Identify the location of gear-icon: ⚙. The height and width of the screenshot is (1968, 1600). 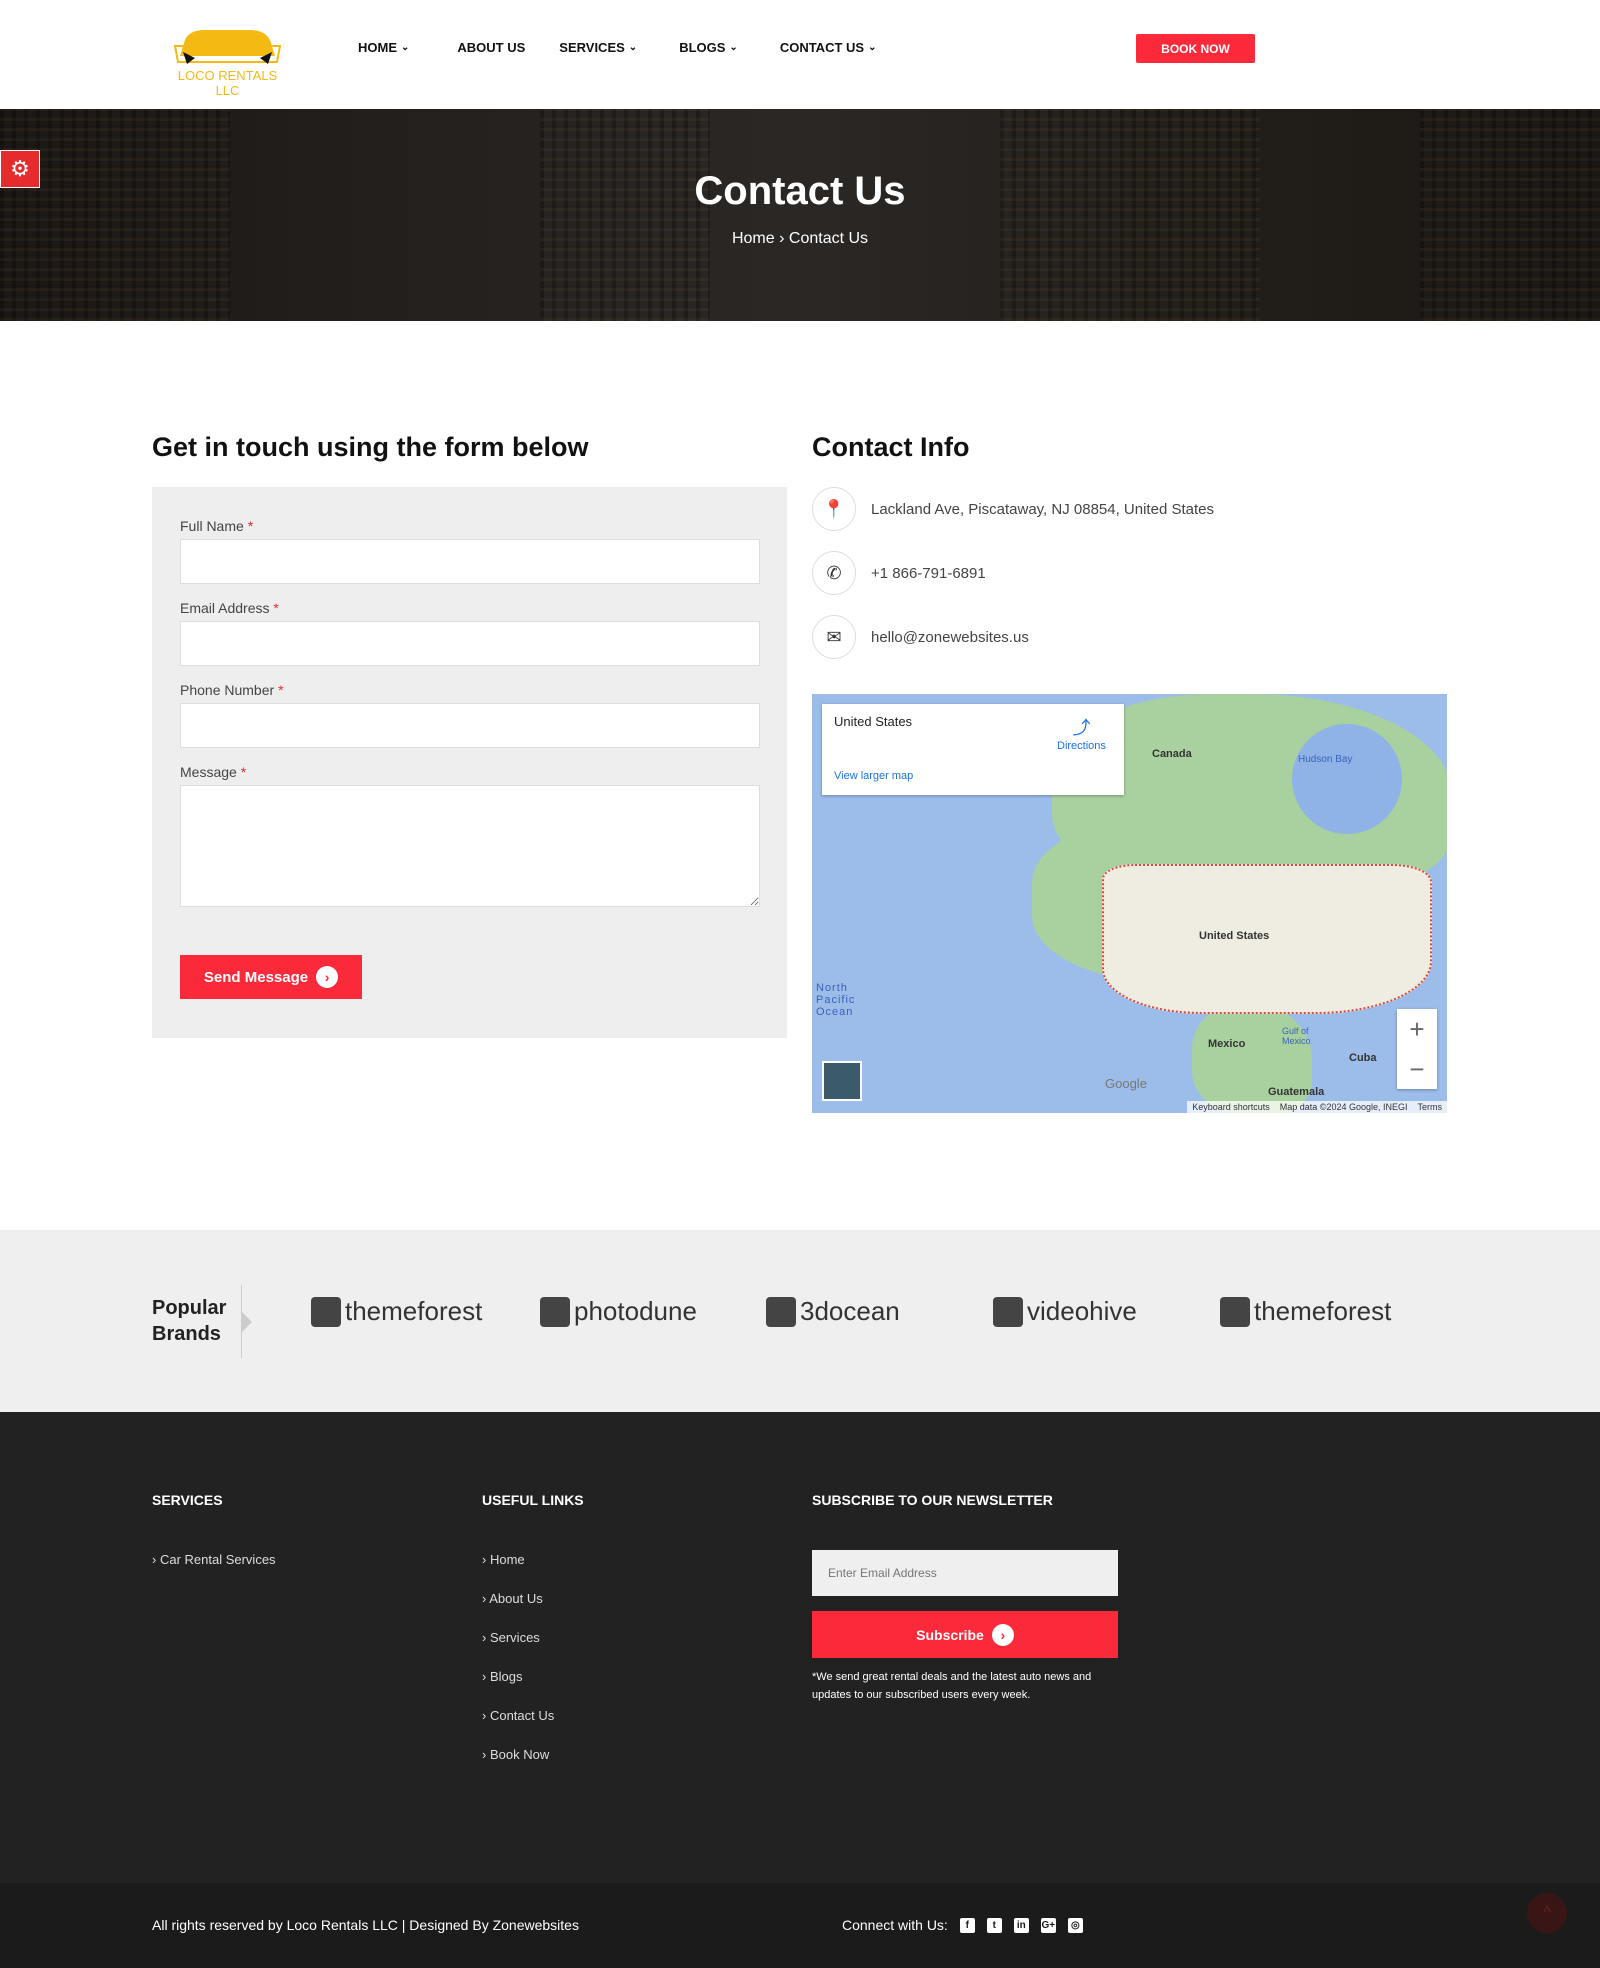
(20, 168).